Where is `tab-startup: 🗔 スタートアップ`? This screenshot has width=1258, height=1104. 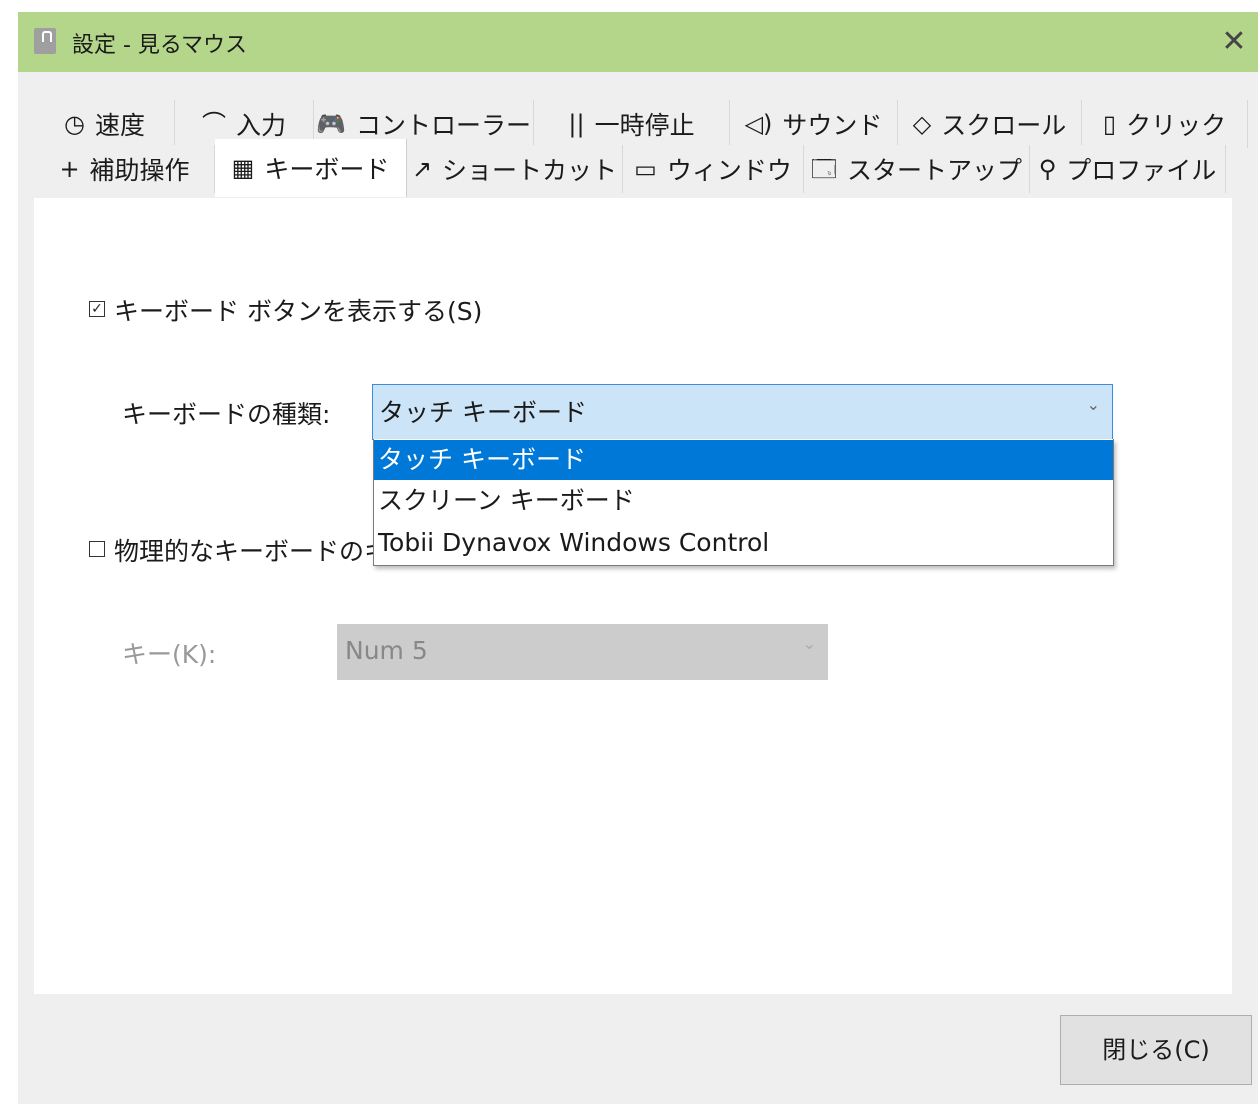
tab-startup: 🗔 スタートアップ is located at coordinates (917, 169).